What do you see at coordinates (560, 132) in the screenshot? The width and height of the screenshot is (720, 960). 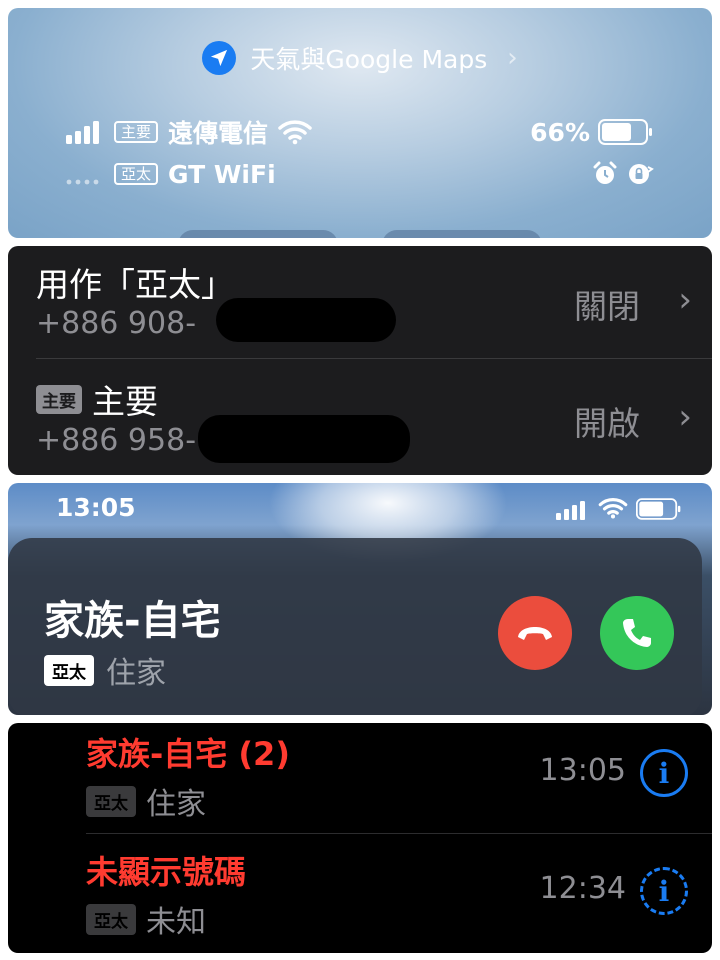 I see `battery-percentage: 66%` at bounding box center [560, 132].